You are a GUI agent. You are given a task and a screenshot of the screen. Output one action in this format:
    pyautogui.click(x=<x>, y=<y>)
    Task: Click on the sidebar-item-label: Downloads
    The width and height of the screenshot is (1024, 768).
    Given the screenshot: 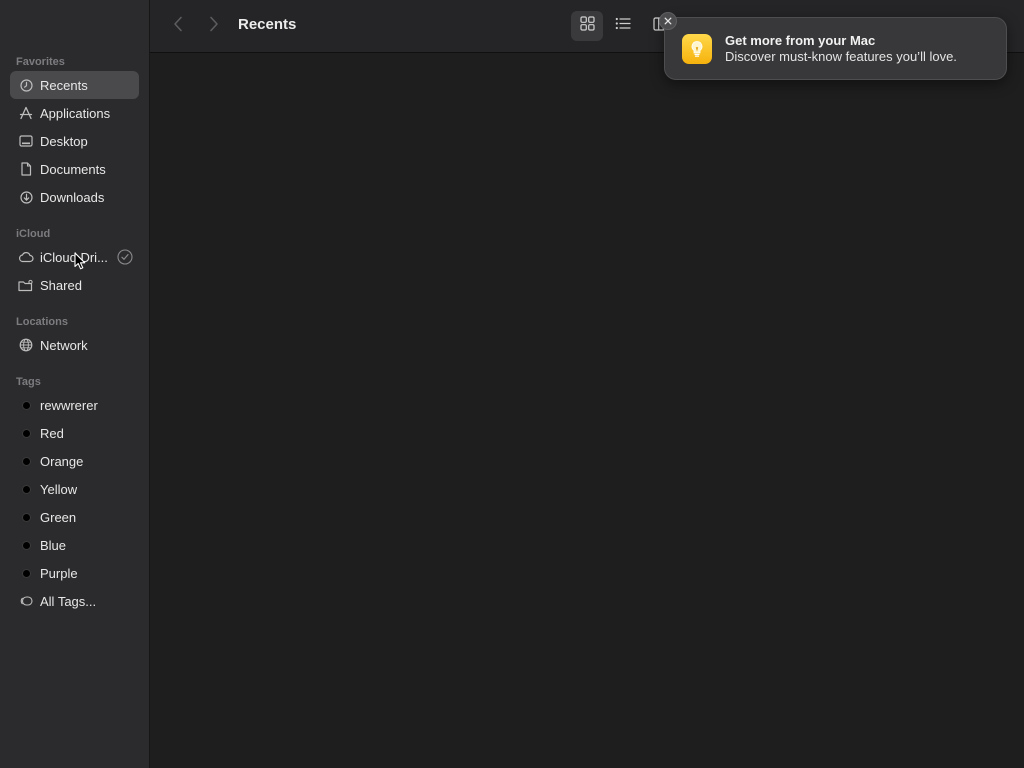 What is the action you would take?
    pyautogui.click(x=72, y=197)
    